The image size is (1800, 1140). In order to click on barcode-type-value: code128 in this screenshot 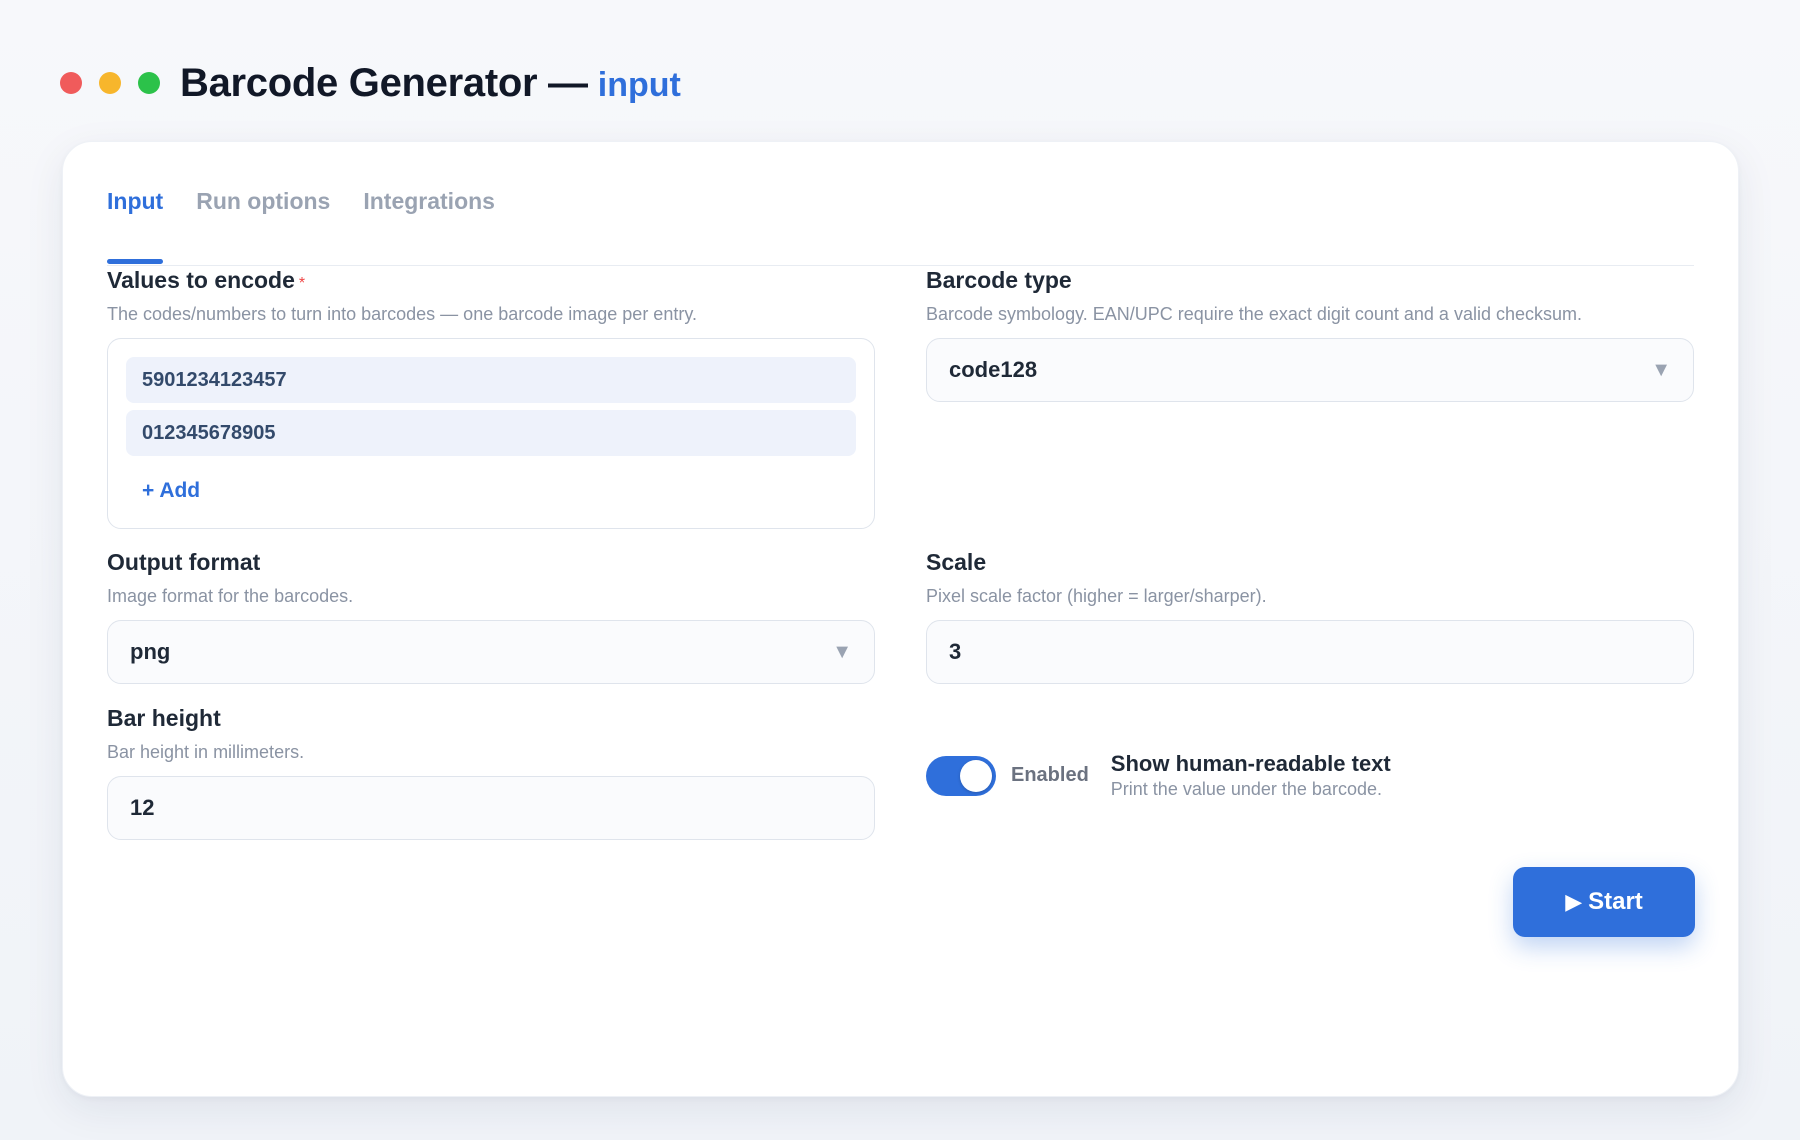, I will do `click(993, 369)`.